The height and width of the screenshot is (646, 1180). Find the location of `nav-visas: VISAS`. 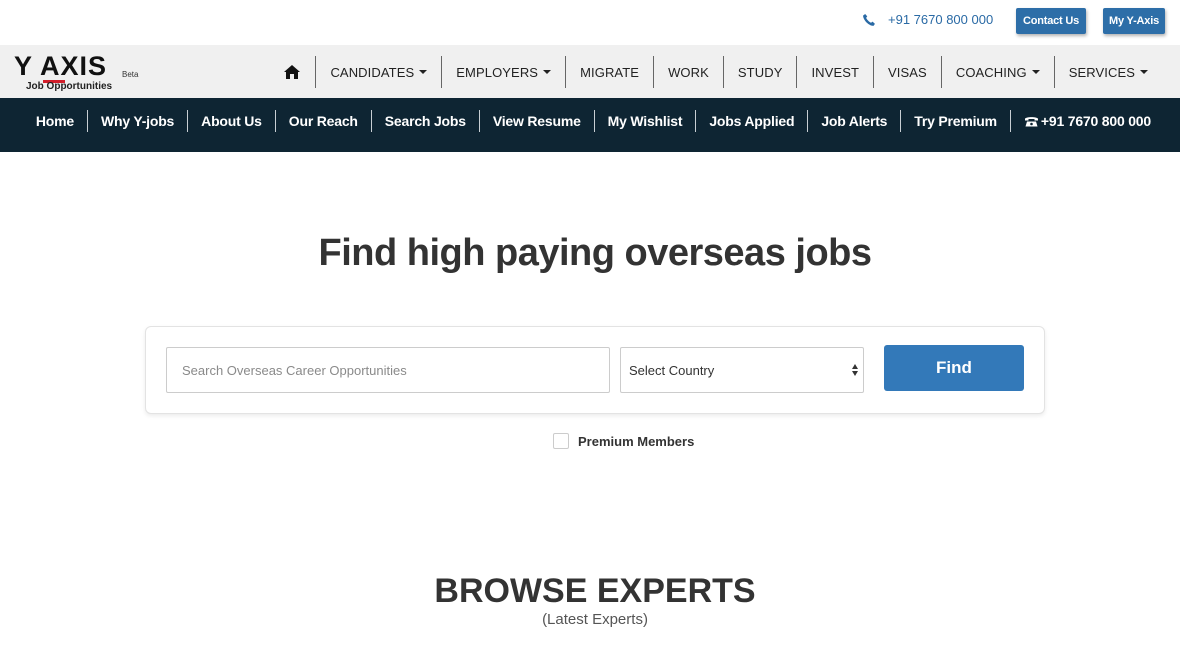

nav-visas: VISAS is located at coordinates (907, 72).